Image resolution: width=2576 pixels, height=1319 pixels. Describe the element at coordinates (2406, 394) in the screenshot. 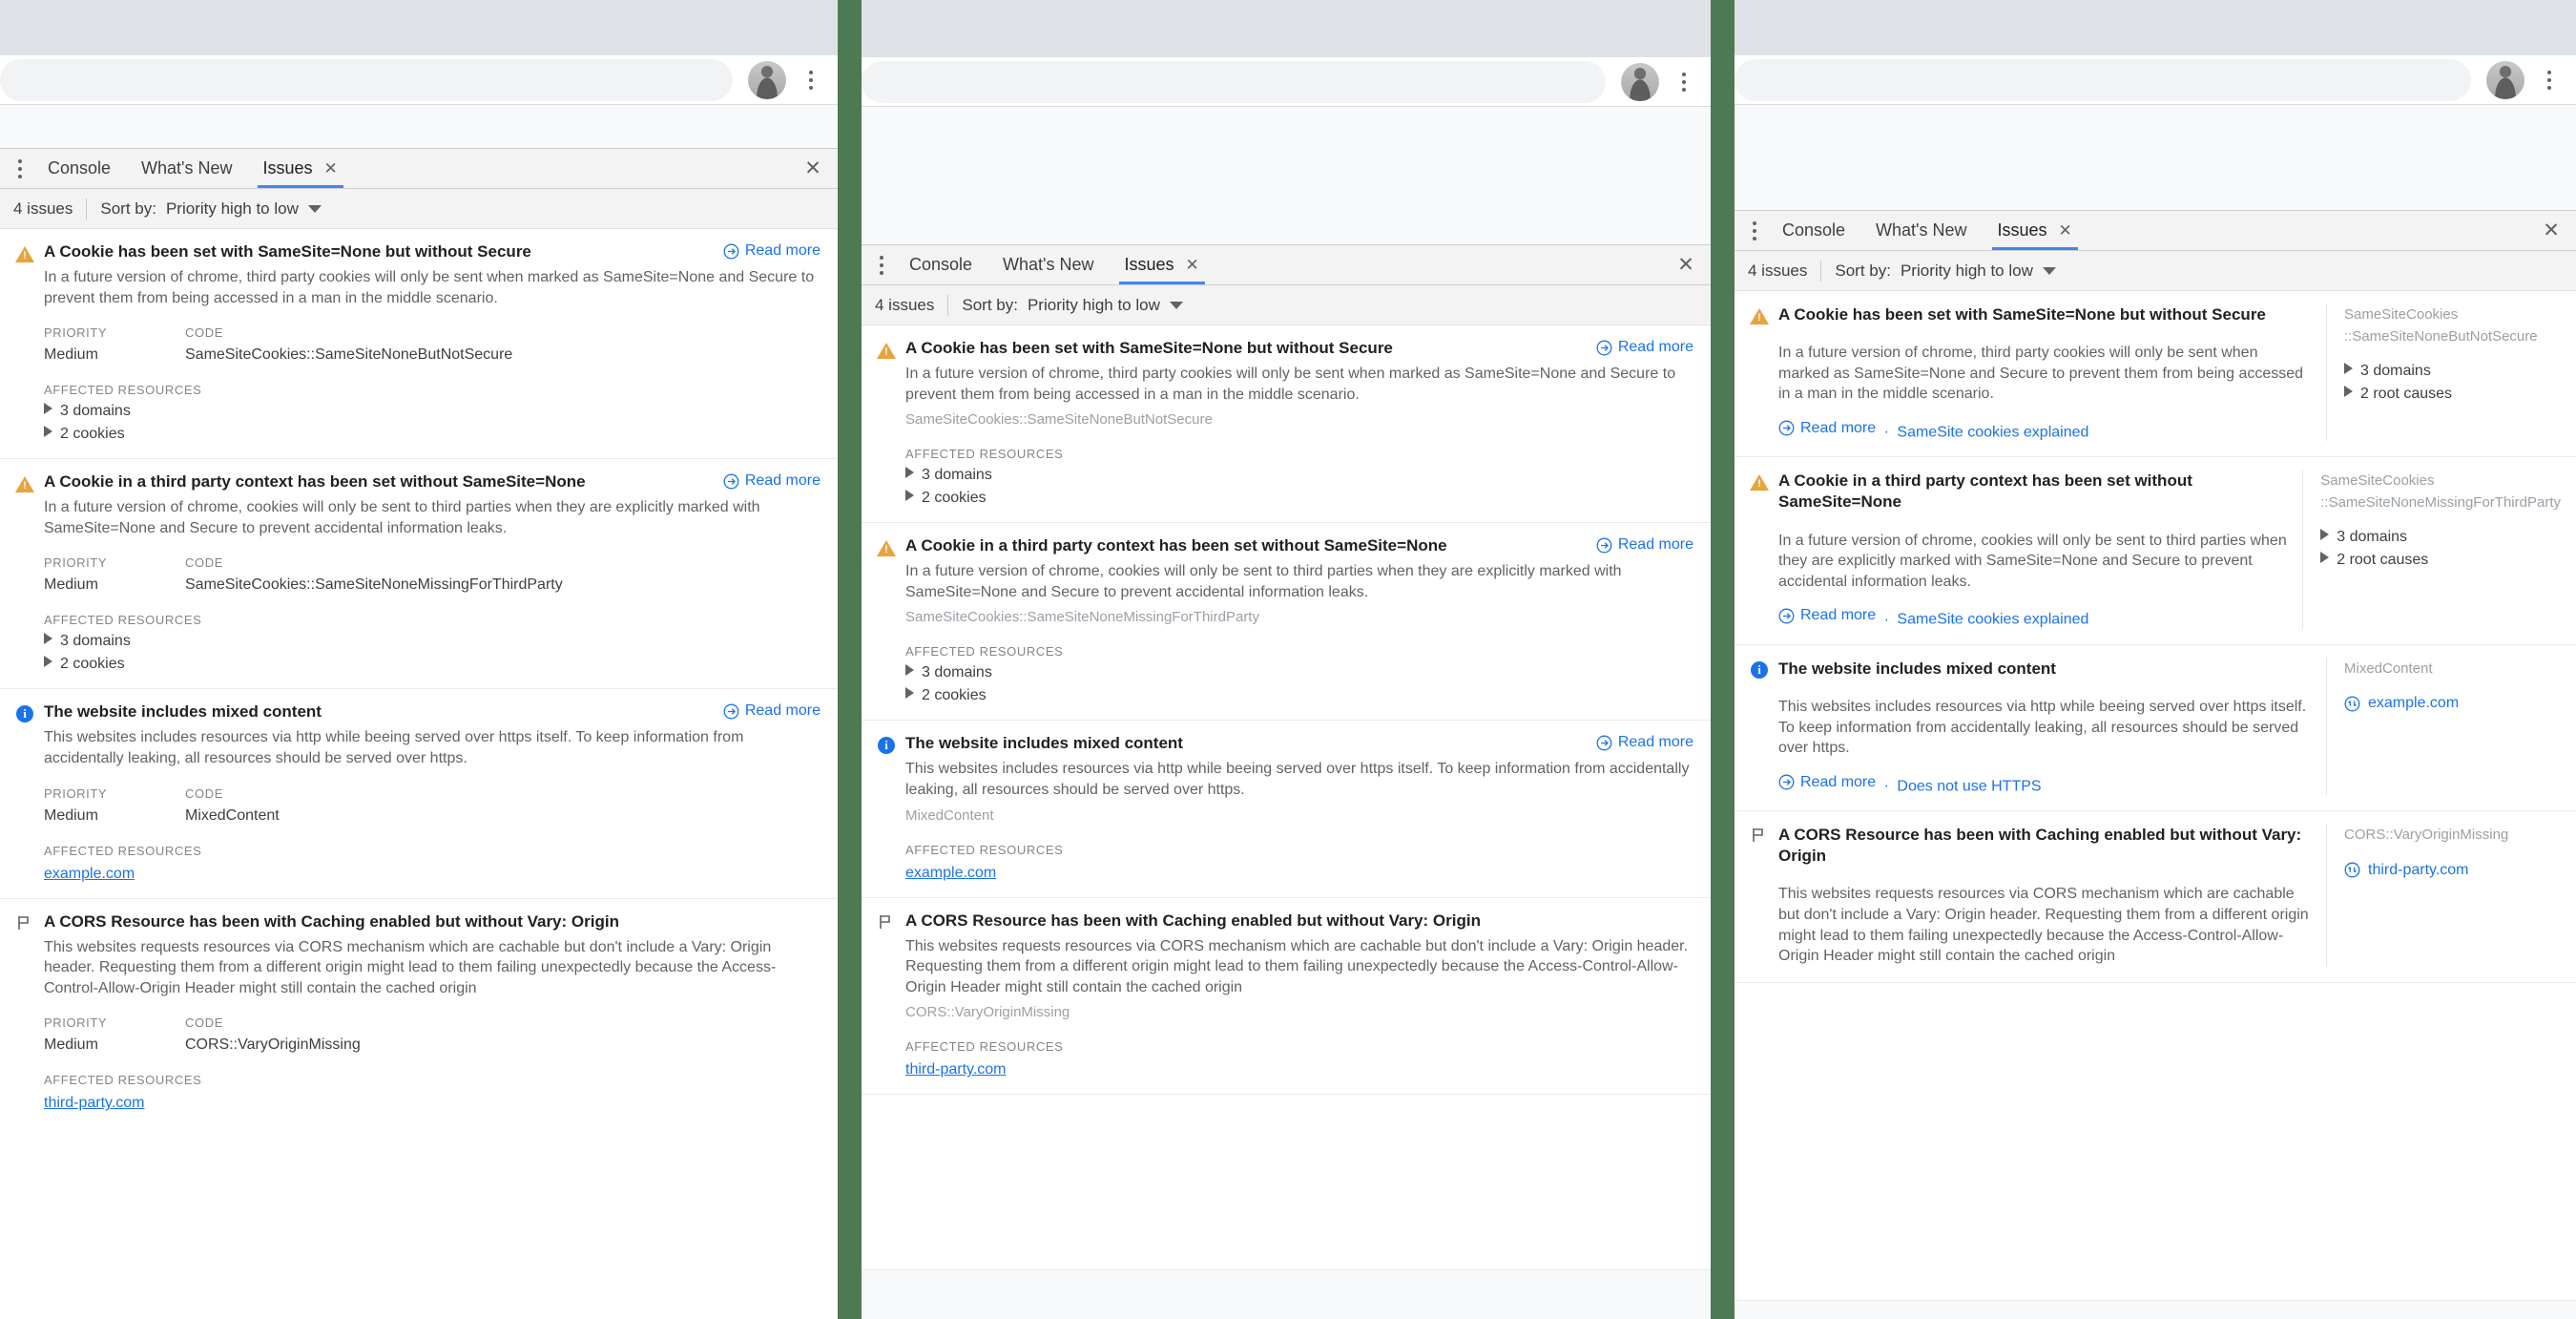

I see `resource-label: 2 root causes` at that location.